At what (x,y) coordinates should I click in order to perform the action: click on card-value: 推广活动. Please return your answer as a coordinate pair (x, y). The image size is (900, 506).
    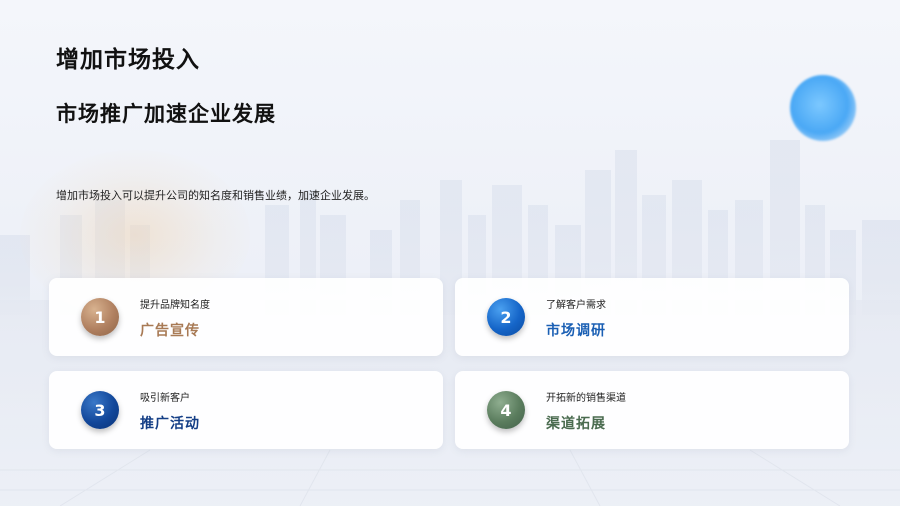
    Looking at the image, I should click on (170, 424).